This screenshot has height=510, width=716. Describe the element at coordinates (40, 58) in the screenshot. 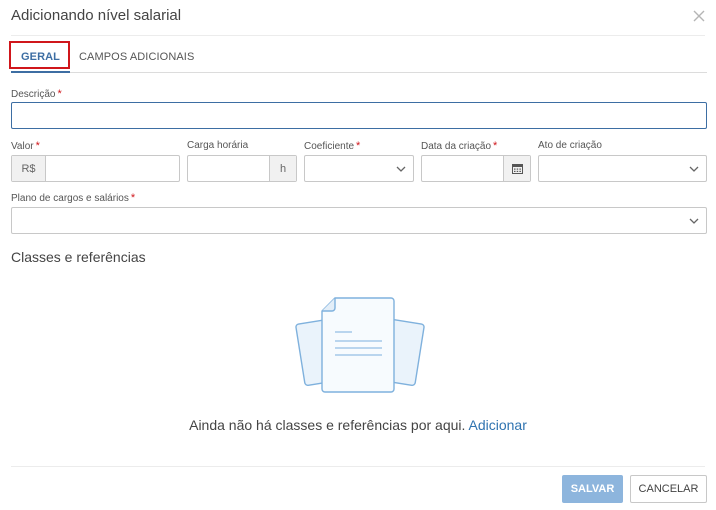

I see `tab-geral: GERAL` at that location.